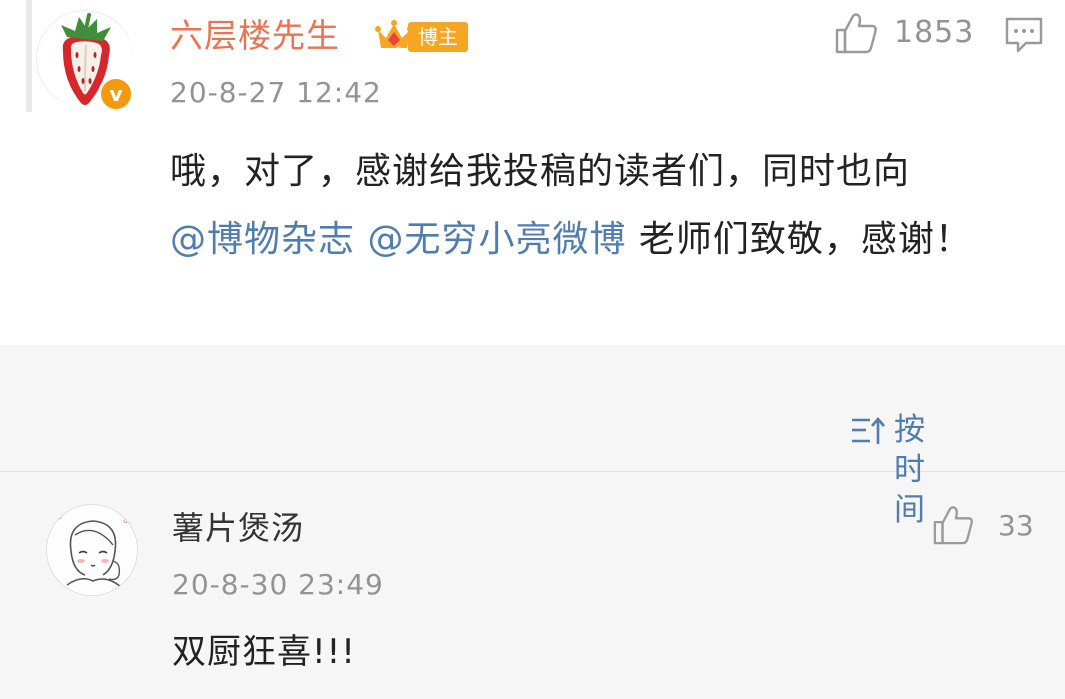 The image size is (1065, 699). What do you see at coordinates (1024, 35) in the screenshot?
I see `comment-icon` at bounding box center [1024, 35].